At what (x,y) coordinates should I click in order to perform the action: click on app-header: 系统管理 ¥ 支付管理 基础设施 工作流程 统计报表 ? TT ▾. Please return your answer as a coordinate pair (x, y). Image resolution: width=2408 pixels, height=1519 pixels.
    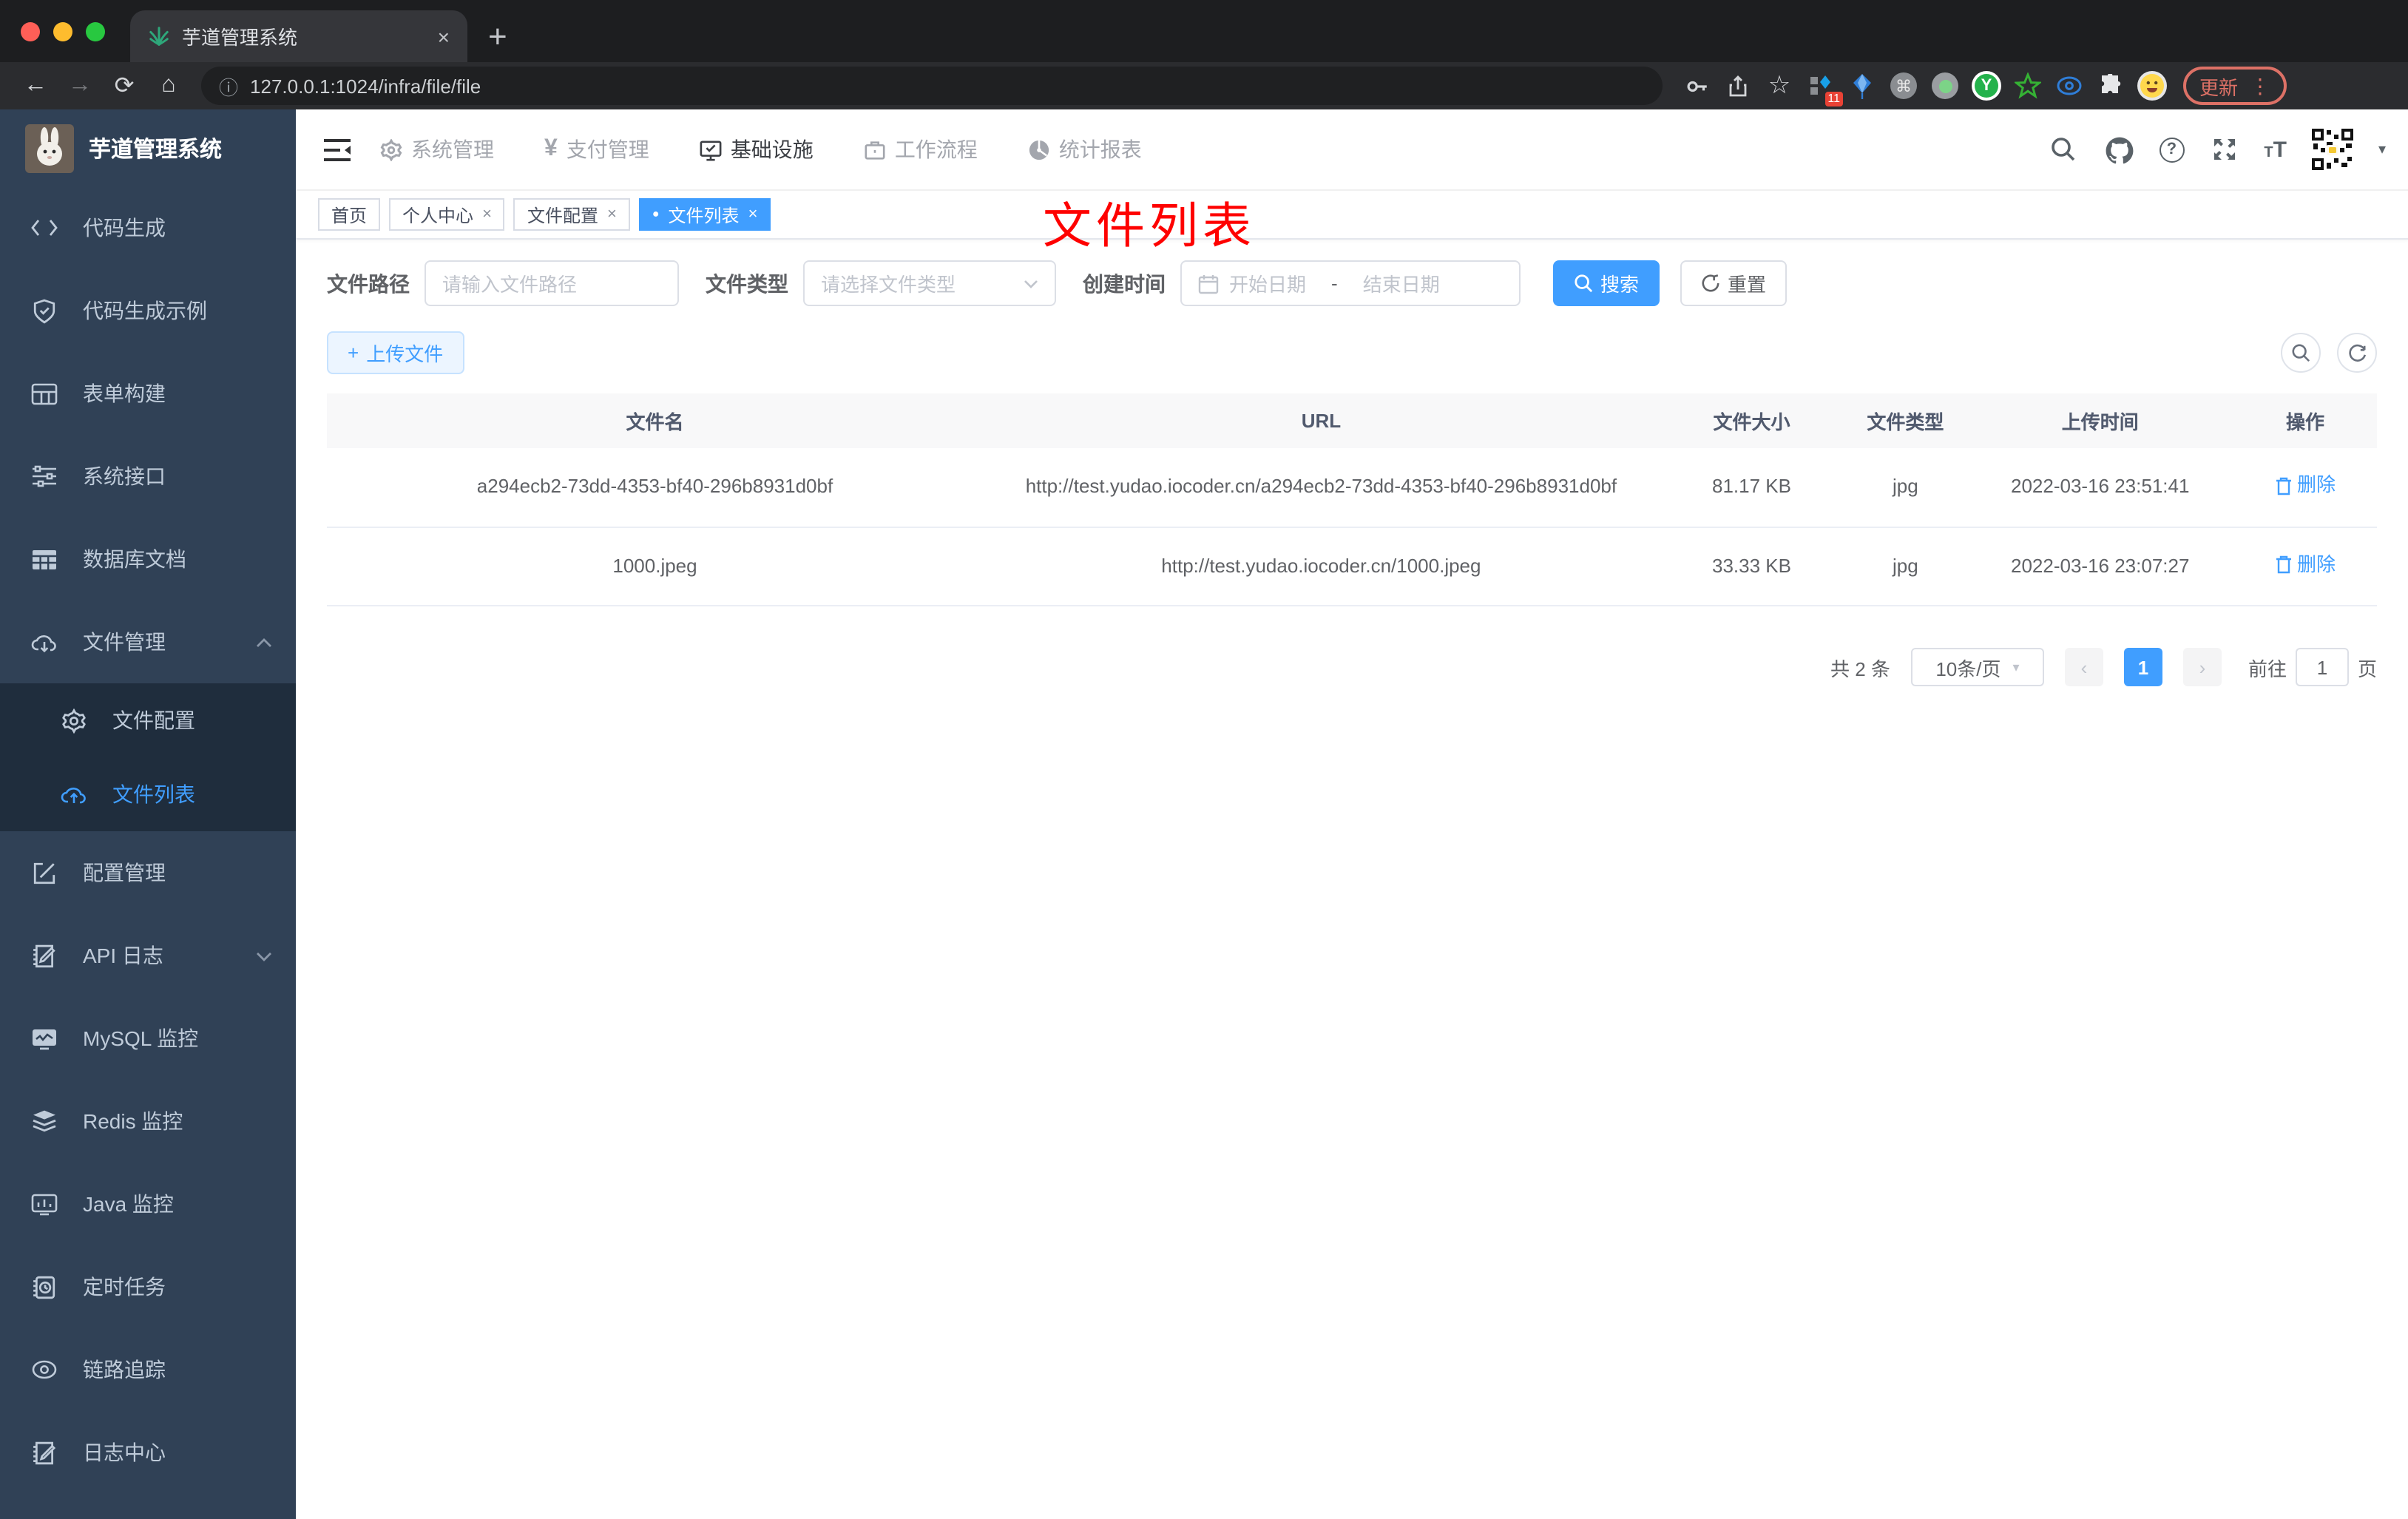
    Looking at the image, I should click on (1352, 150).